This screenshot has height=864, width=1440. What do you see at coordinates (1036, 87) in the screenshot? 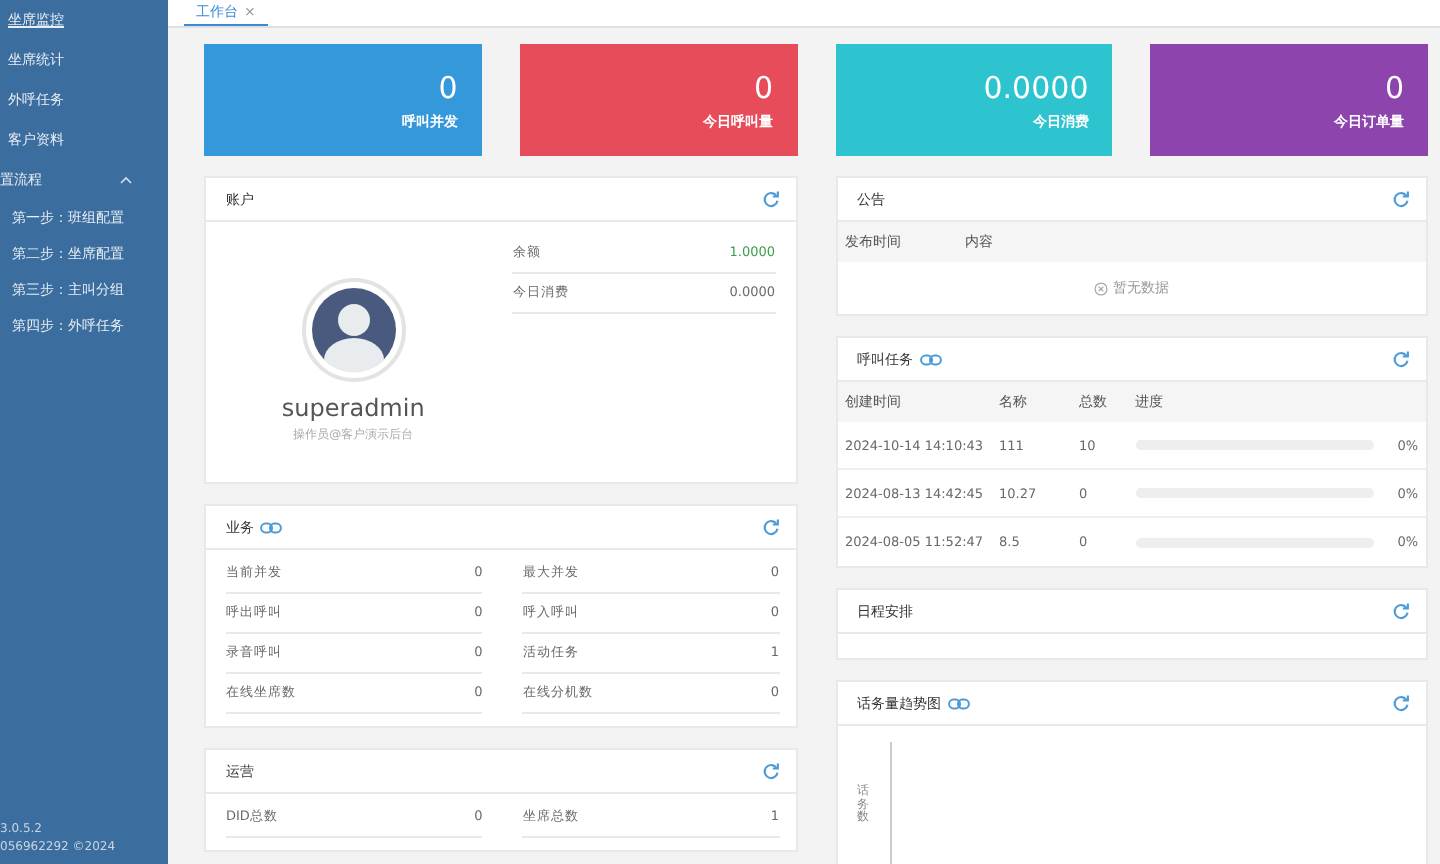
I see `stat-value: 0.0000` at bounding box center [1036, 87].